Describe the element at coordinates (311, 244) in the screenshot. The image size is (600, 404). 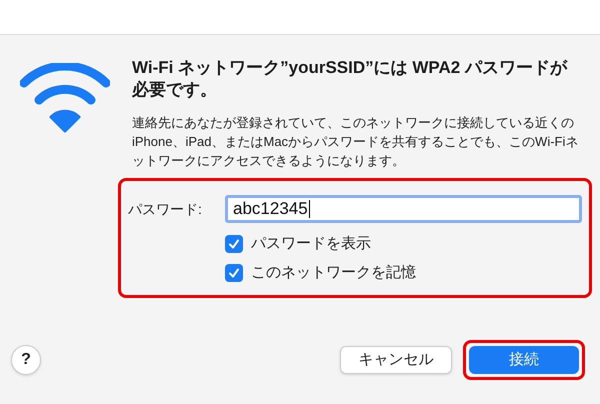
I see `checkbox-label: パスワードを表示` at that location.